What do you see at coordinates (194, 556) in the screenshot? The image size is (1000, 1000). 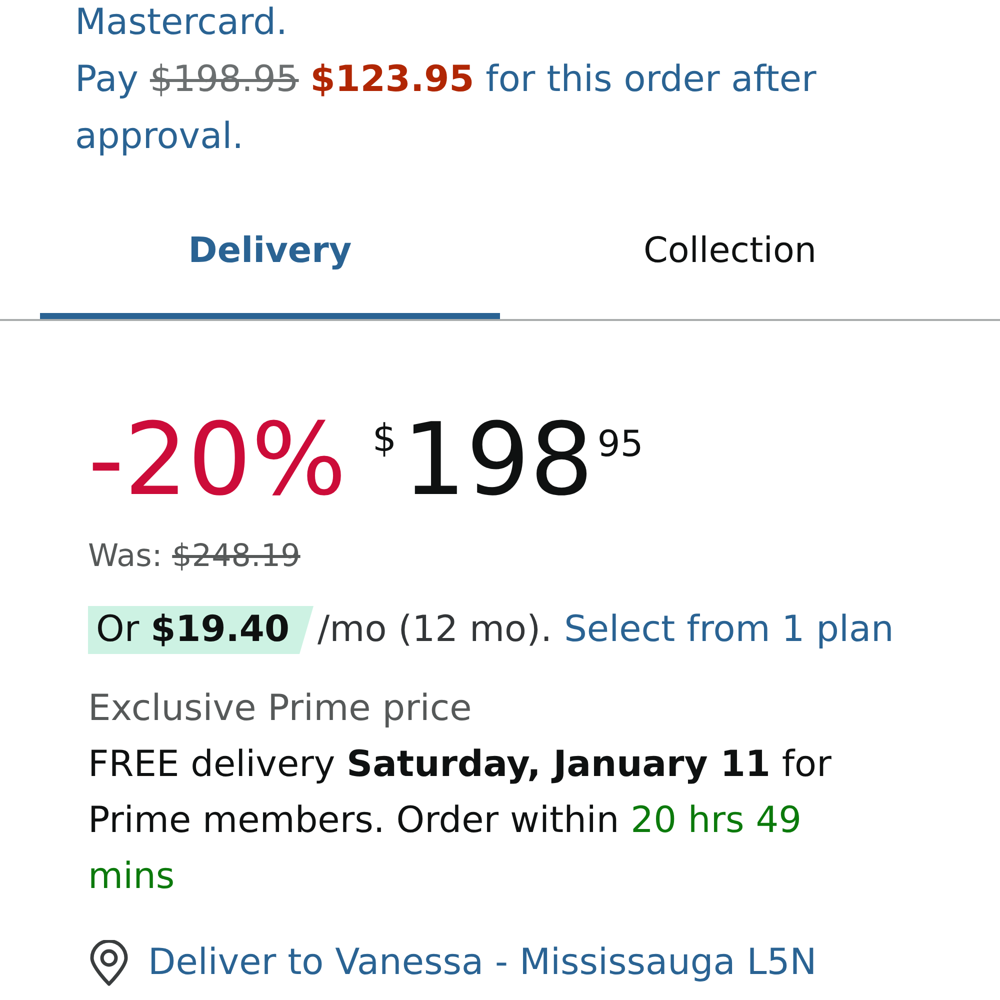 I see `was-price: Was: $248.19` at bounding box center [194, 556].